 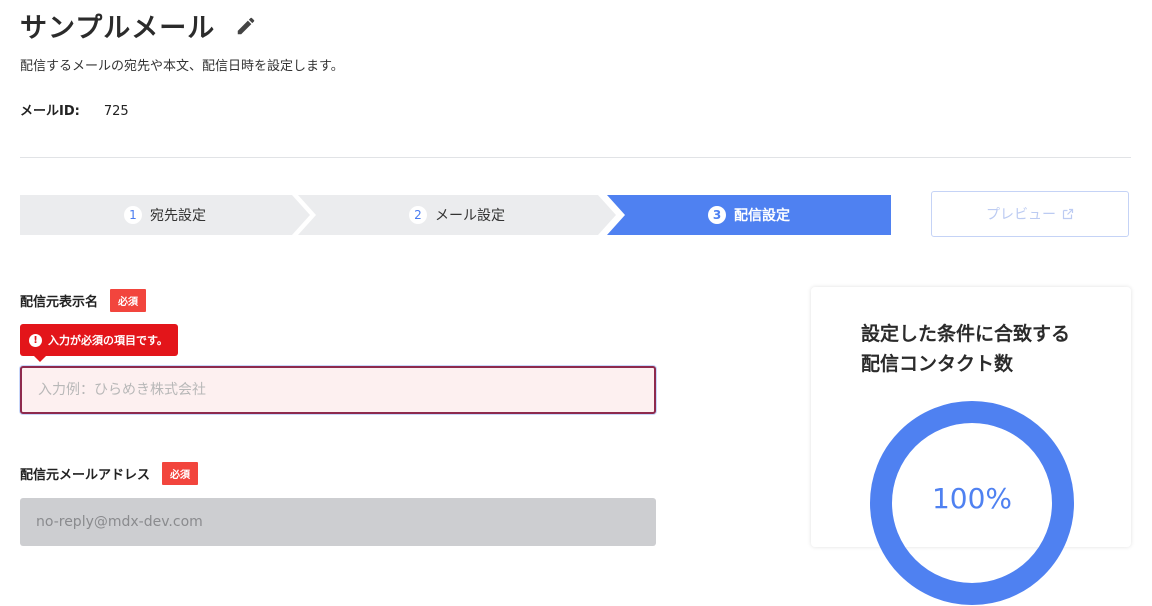 I want to click on pencil-icon, so click(x=246, y=26).